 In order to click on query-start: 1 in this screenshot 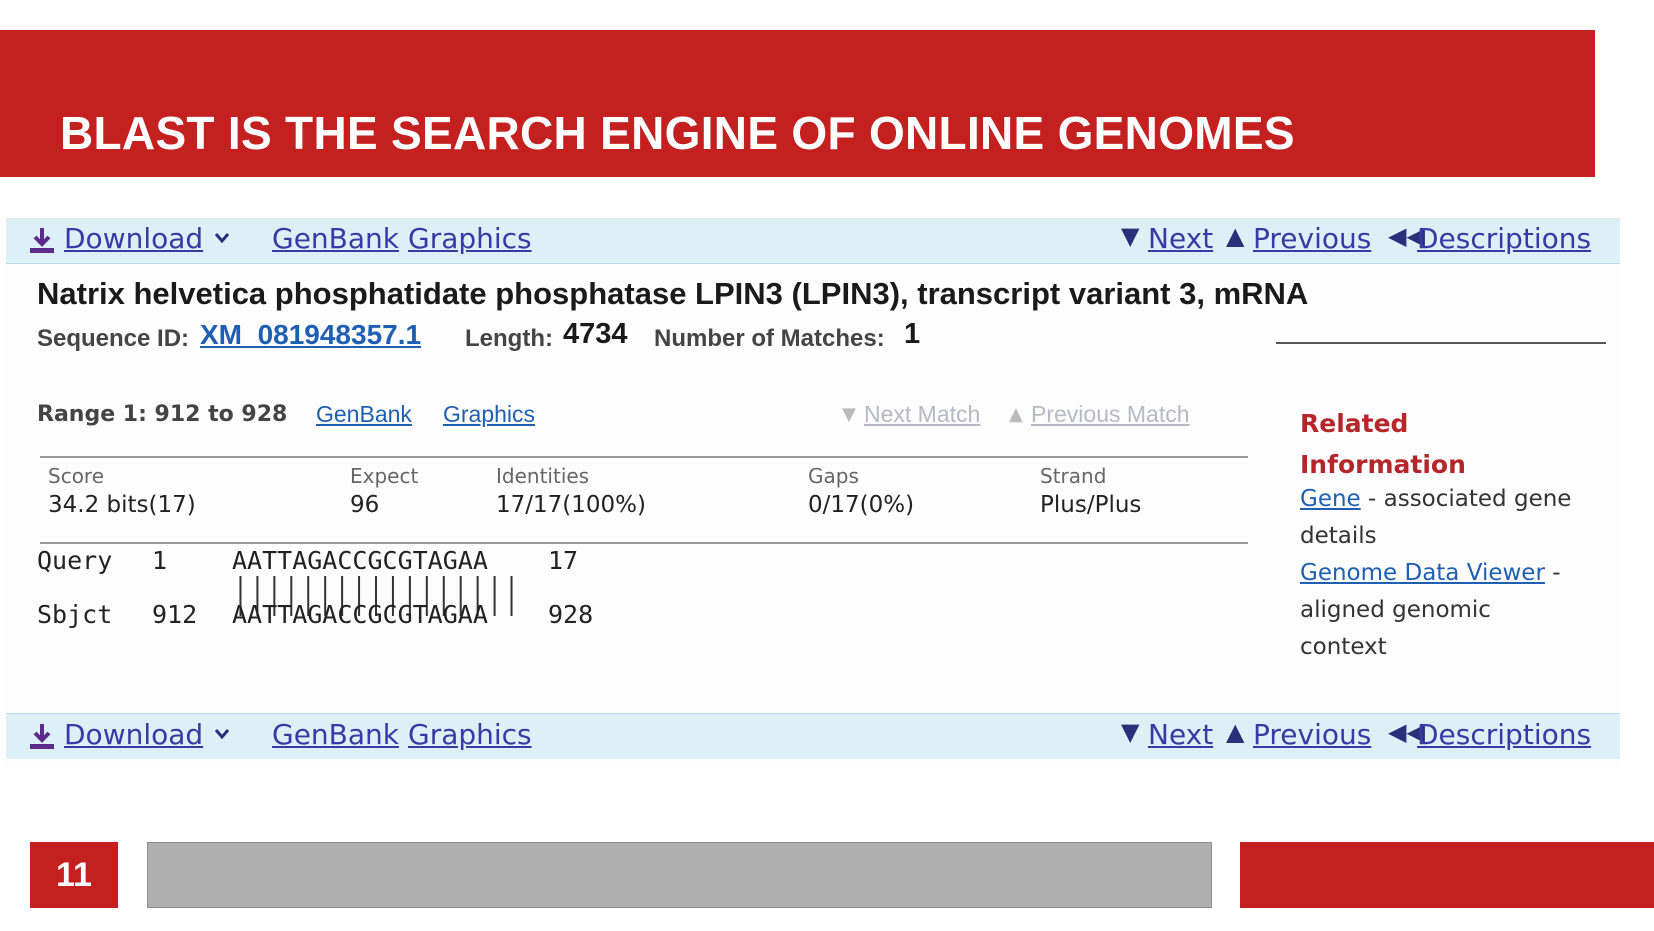, I will do `click(160, 560)`.